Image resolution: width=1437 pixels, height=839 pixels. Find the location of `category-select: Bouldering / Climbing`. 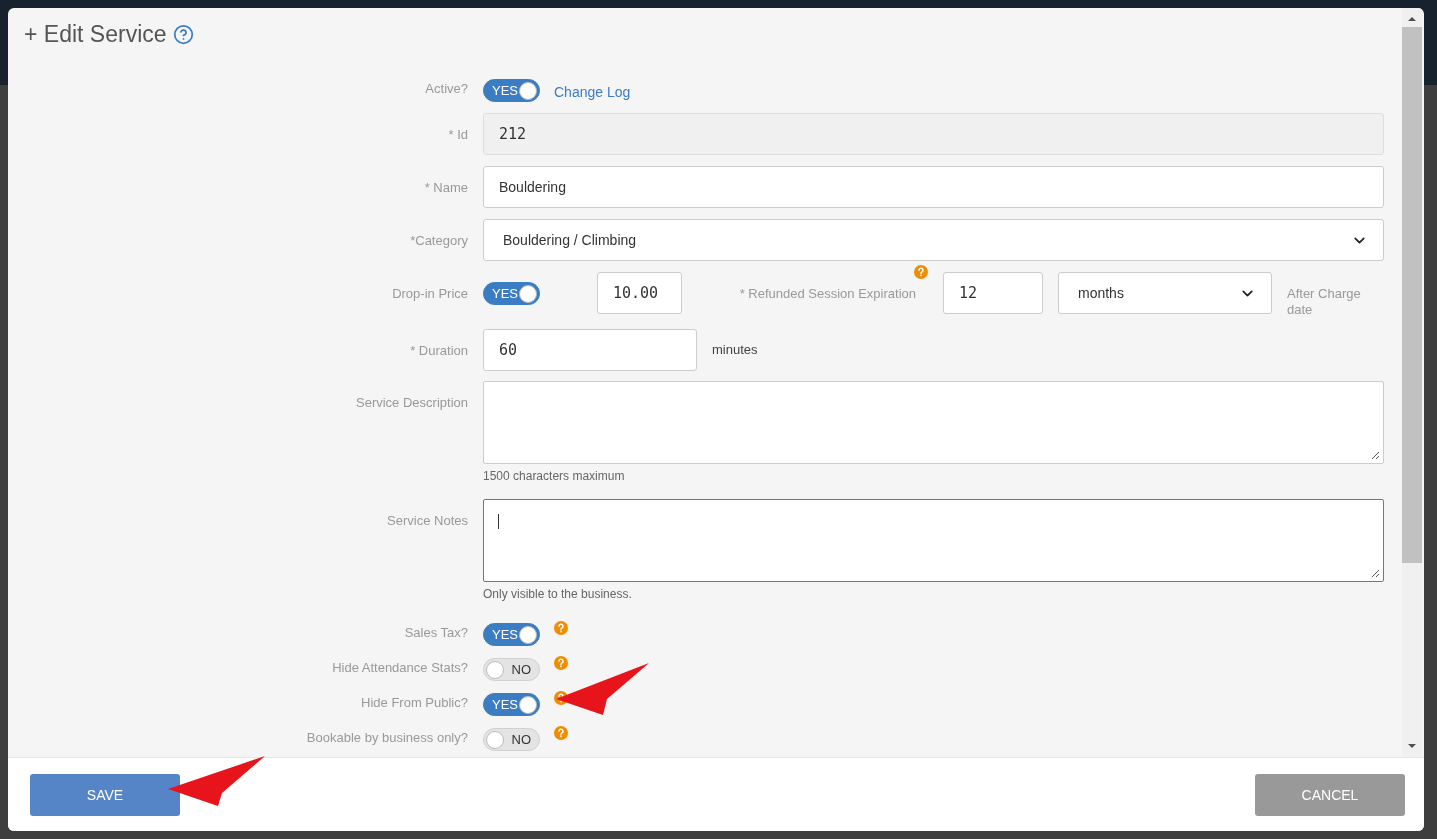

category-select: Bouldering / Climbing is located at coordinates (933, 240).